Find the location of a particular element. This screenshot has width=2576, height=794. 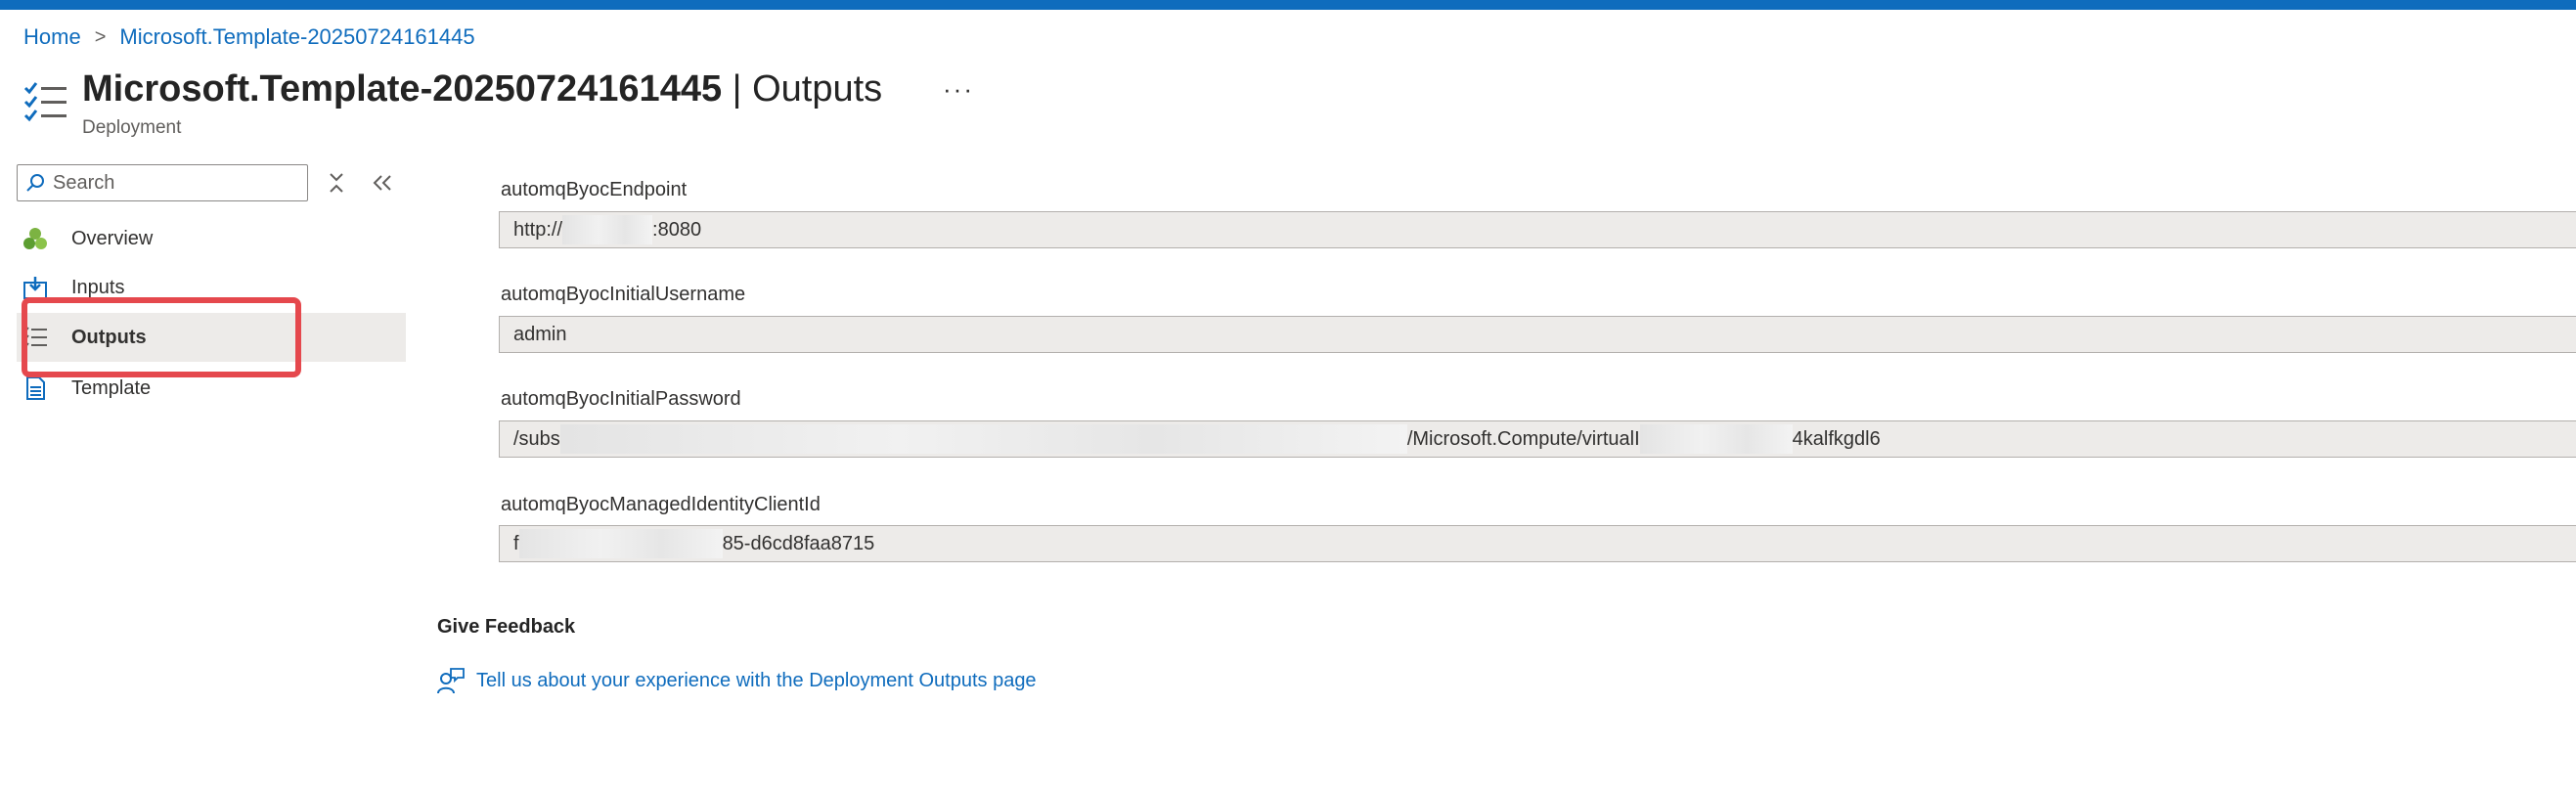

output-value-suffix: :8080 is located at coordinates (677, 229).